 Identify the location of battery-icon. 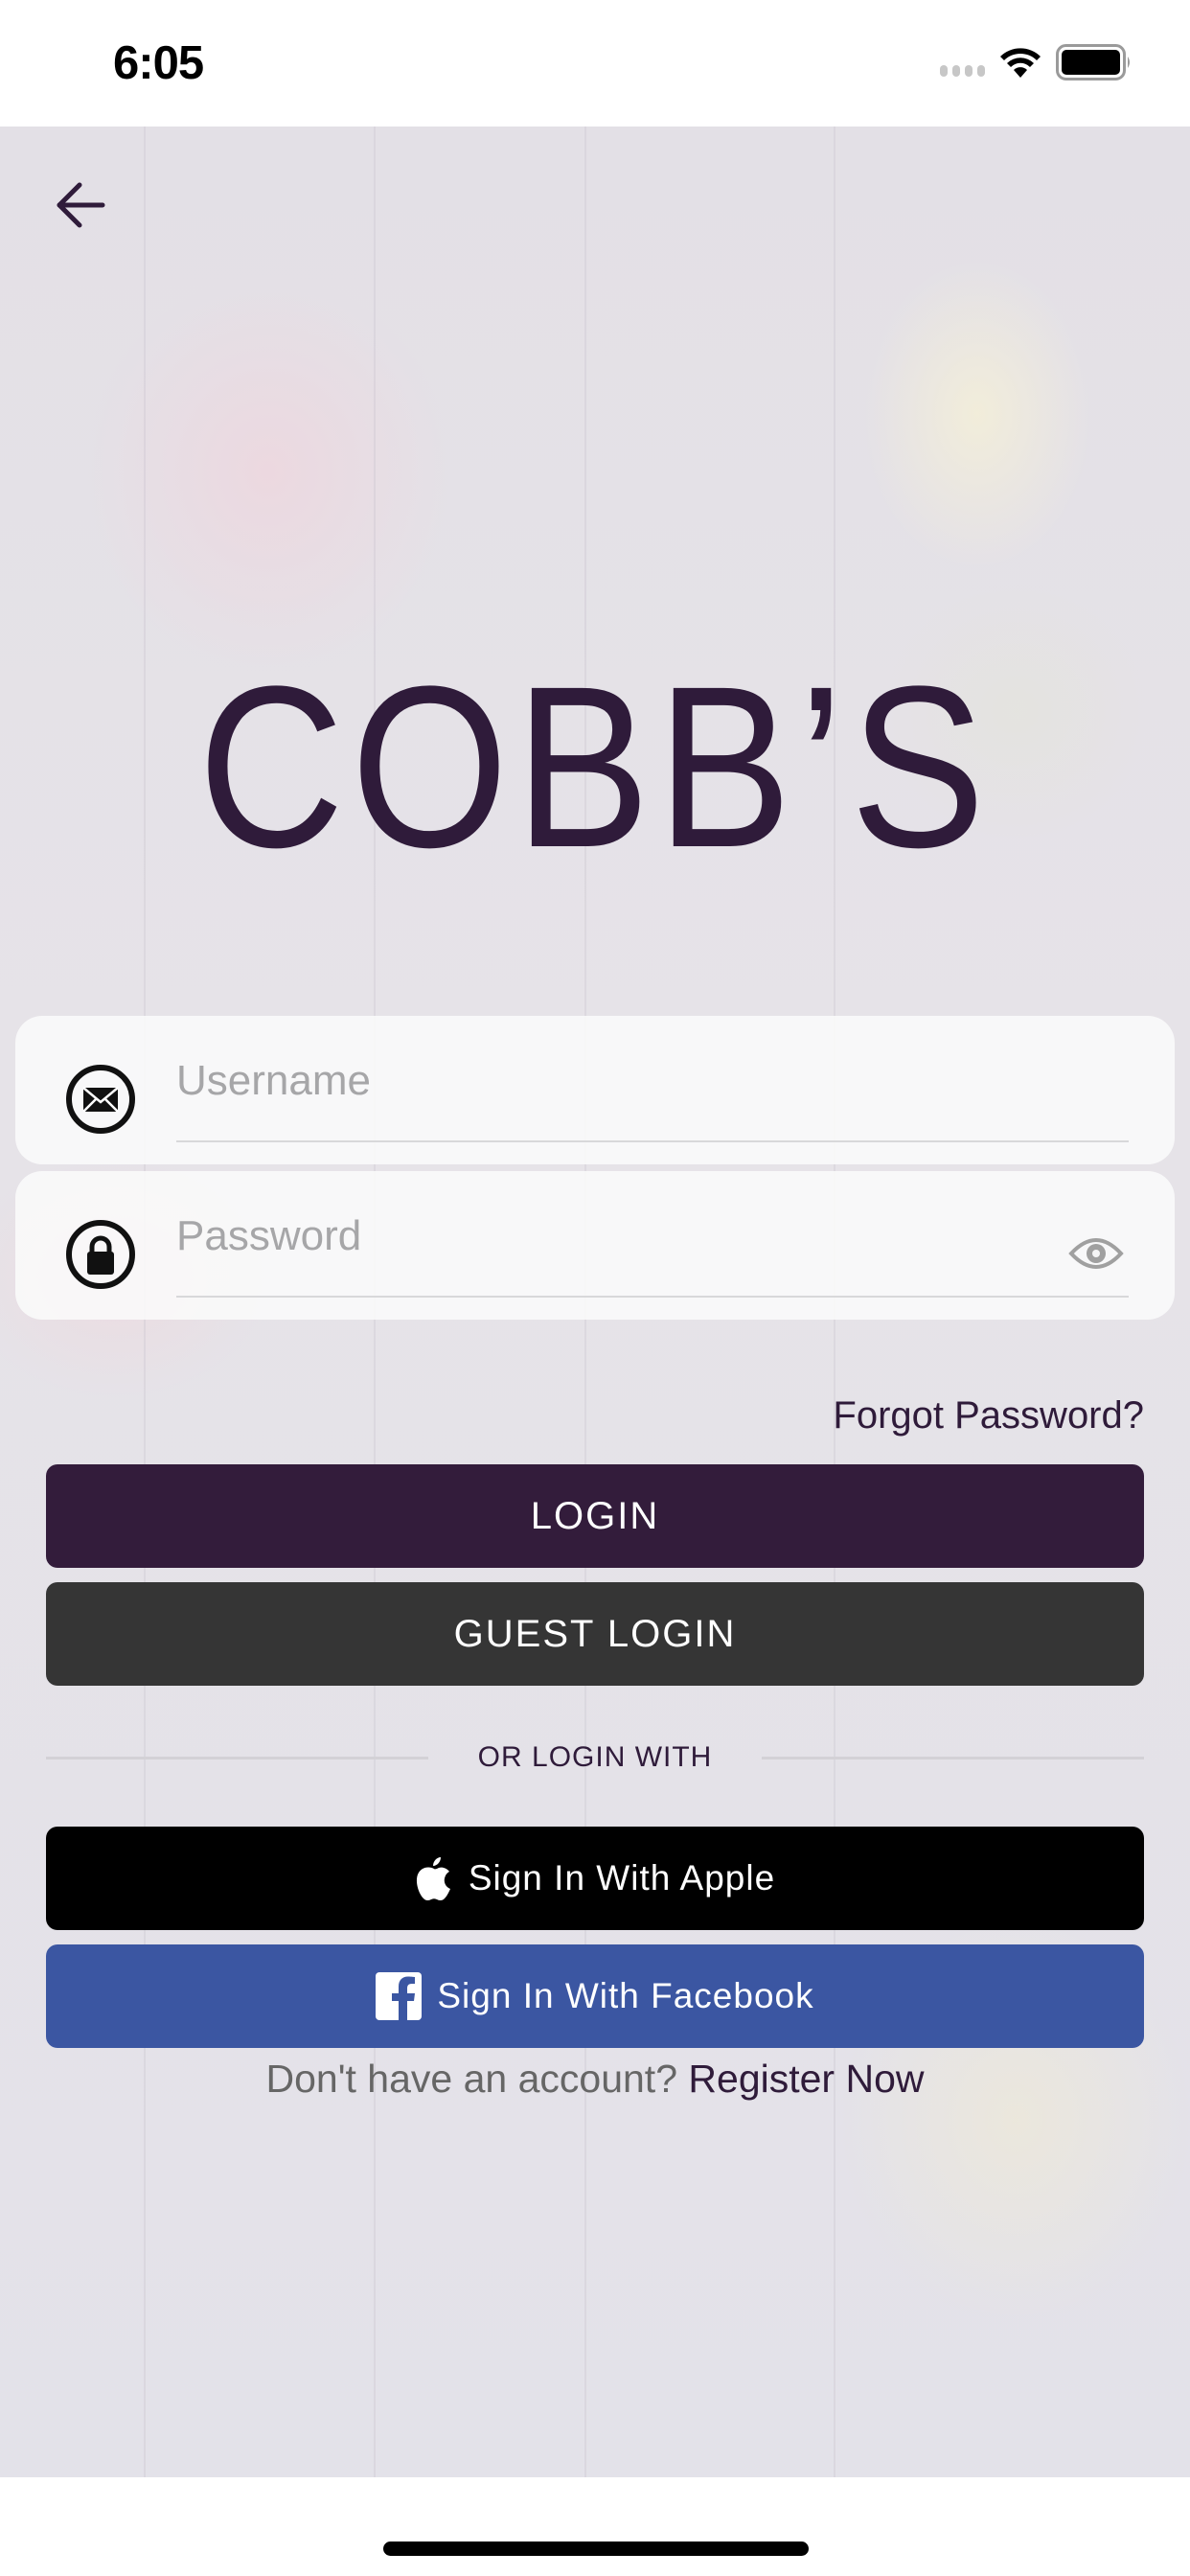
(1095, 62).